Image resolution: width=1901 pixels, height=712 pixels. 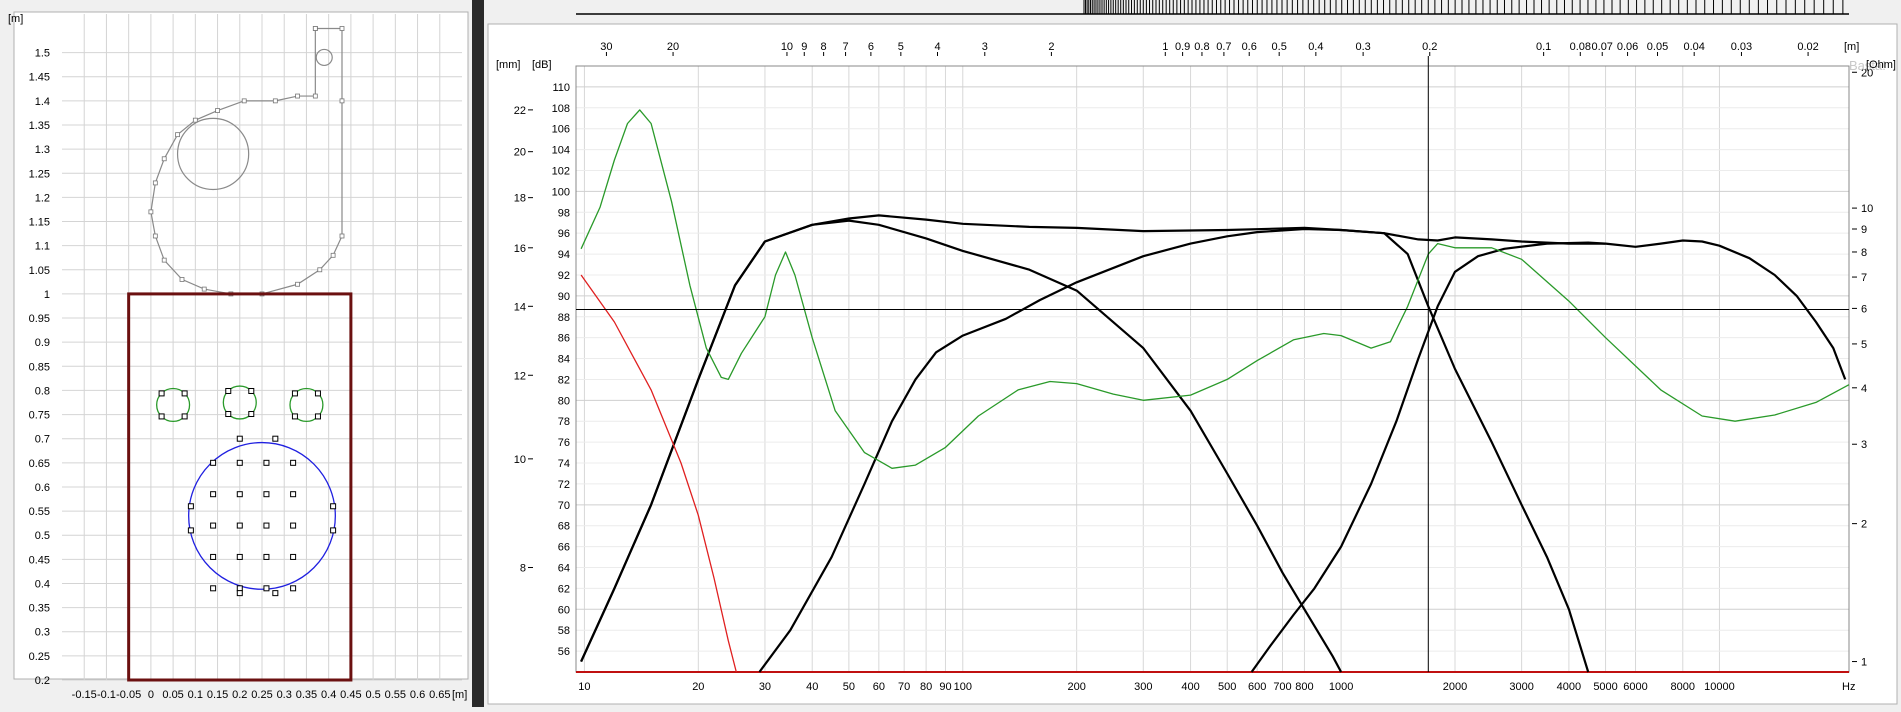 I want to click on db-tick-label: 90, so click(x=564, y=297).